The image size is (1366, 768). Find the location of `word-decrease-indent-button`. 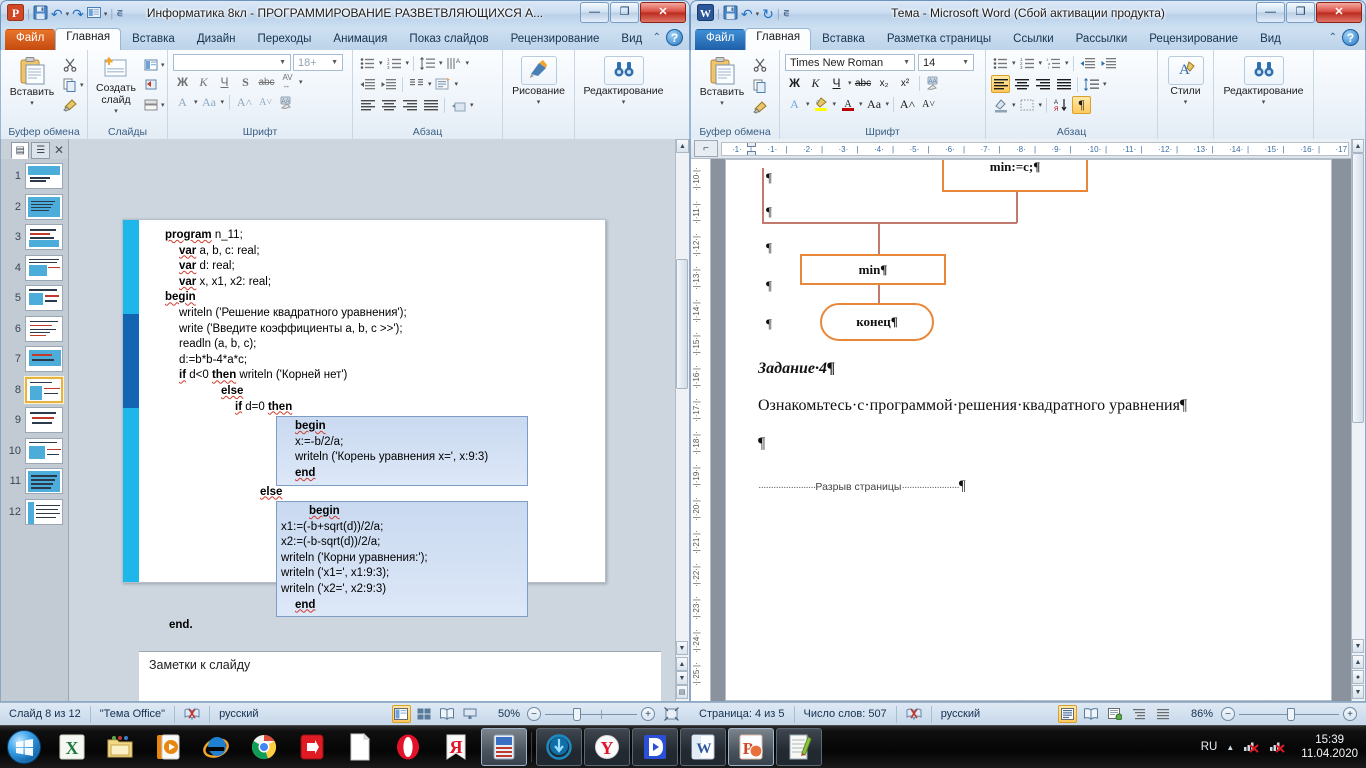

word-decrease-indent-button is located at coordinates (1087, 63).